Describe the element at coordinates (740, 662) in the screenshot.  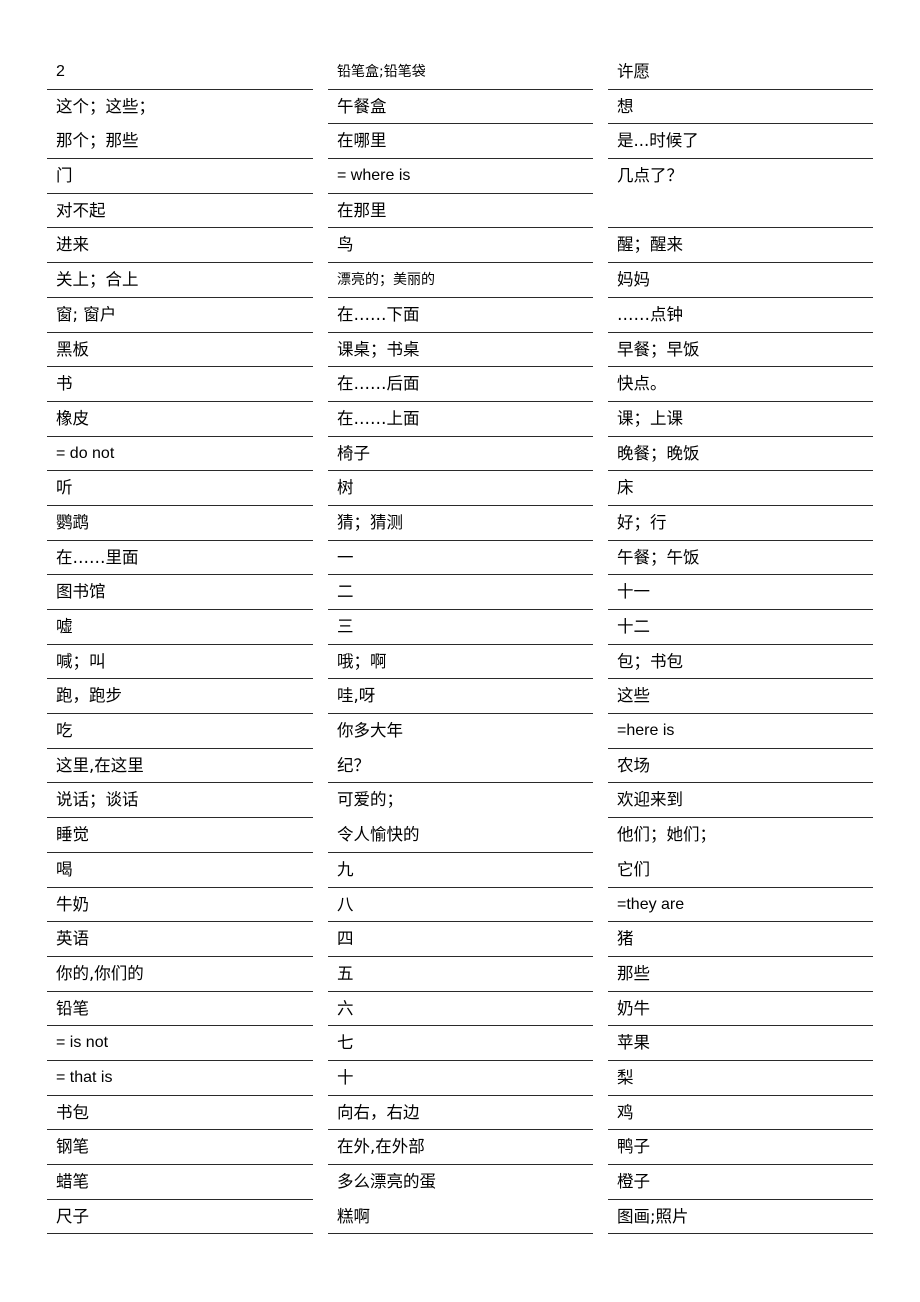
I see `vocab-cell: 包；书包` at that location.